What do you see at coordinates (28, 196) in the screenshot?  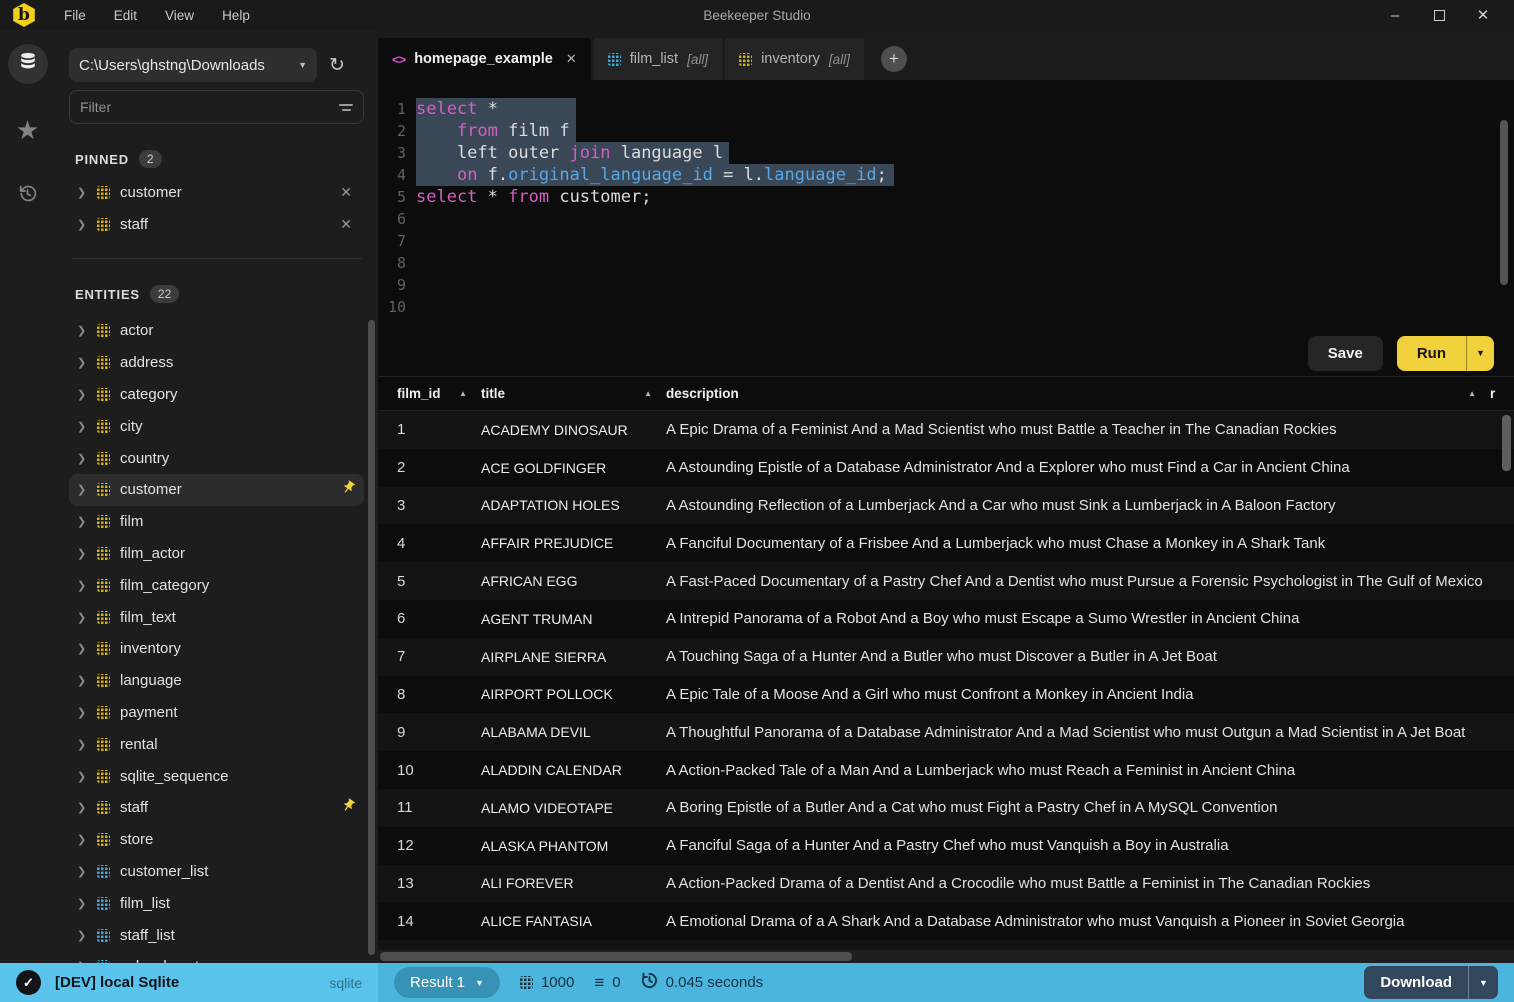 I see `history-button` at bounding box center [28, 196].